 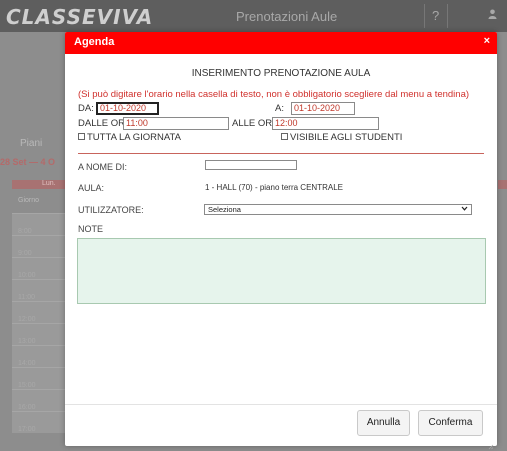 I want to click on dialog-titlebar: Agenda ×, so click(x=281, y=43).